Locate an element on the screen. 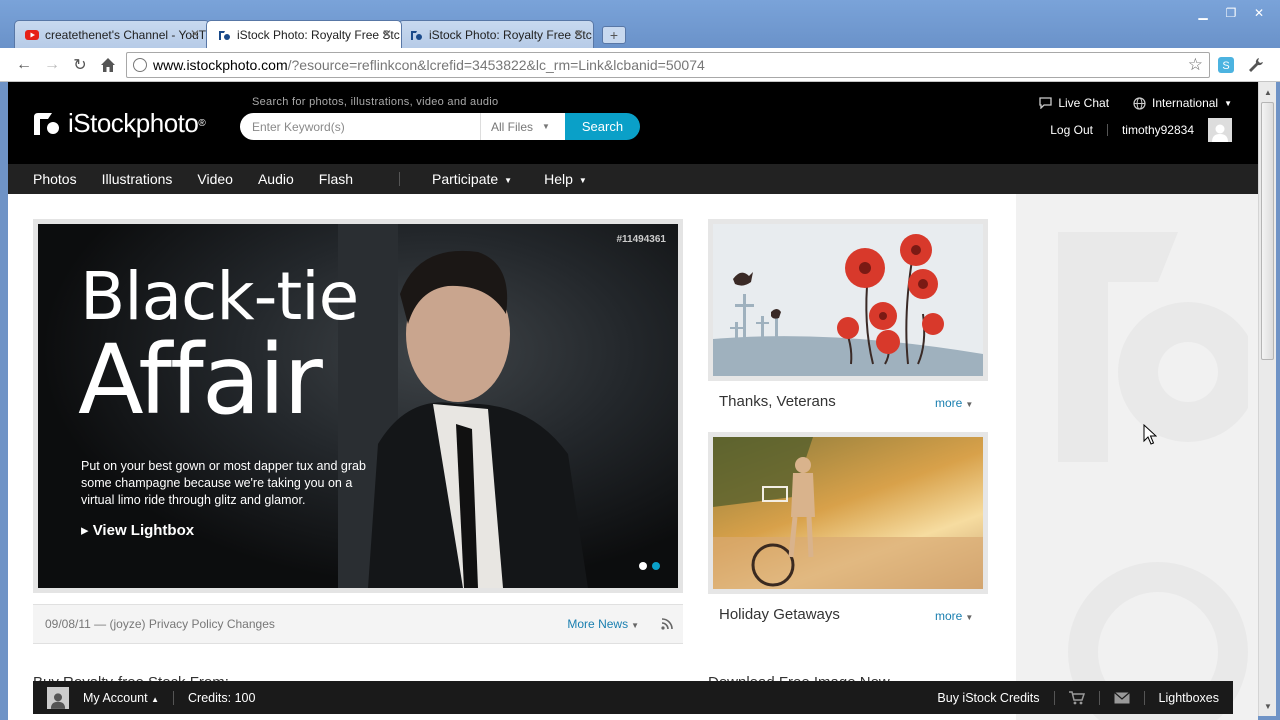 This screenshot has width=1280, height=720. tab-istock: iStock Photo: Royalty Free Stc ✕ is located at coordinates (496, 34).